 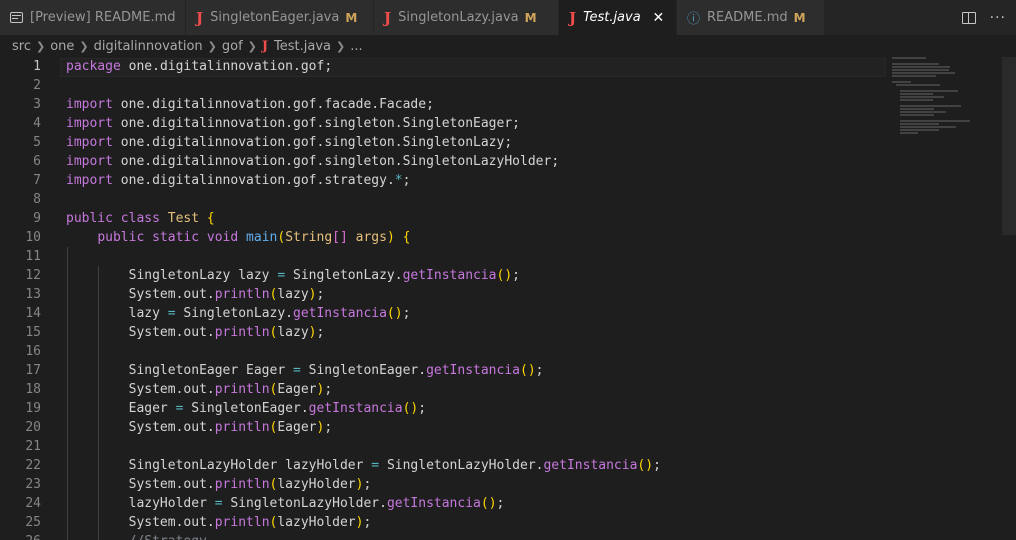 What do you see at coordinates (37, 85) in the screenshot?
I see `line-number: 2` at bounding box center [37, 85].